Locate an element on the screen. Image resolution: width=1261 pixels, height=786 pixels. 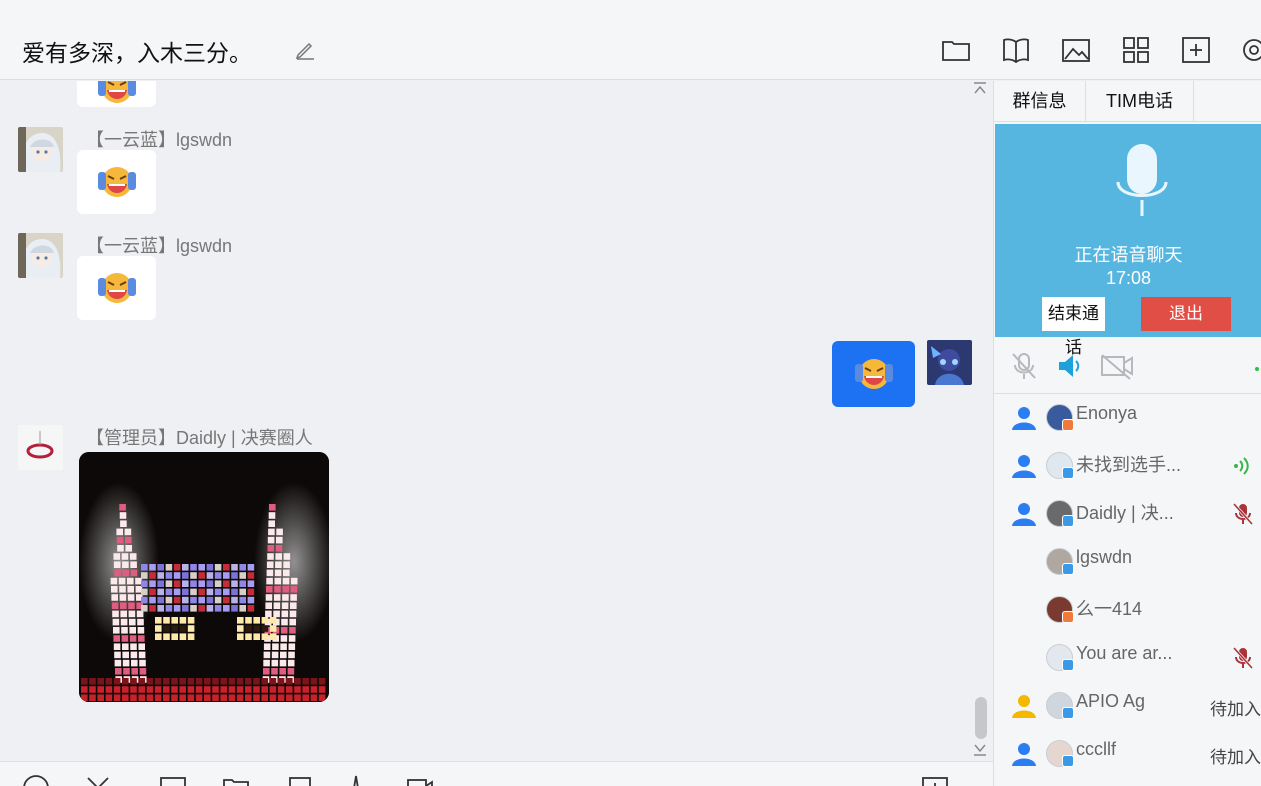
camera-off-icon is located at coordinates (1117, 366).